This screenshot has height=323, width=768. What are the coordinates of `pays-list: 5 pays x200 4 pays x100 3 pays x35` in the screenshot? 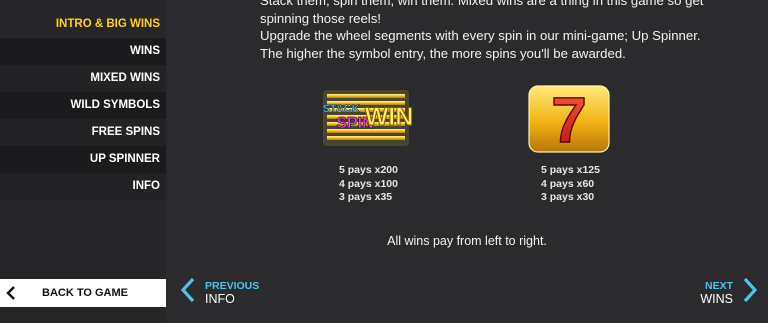 It's located at (368, 184).